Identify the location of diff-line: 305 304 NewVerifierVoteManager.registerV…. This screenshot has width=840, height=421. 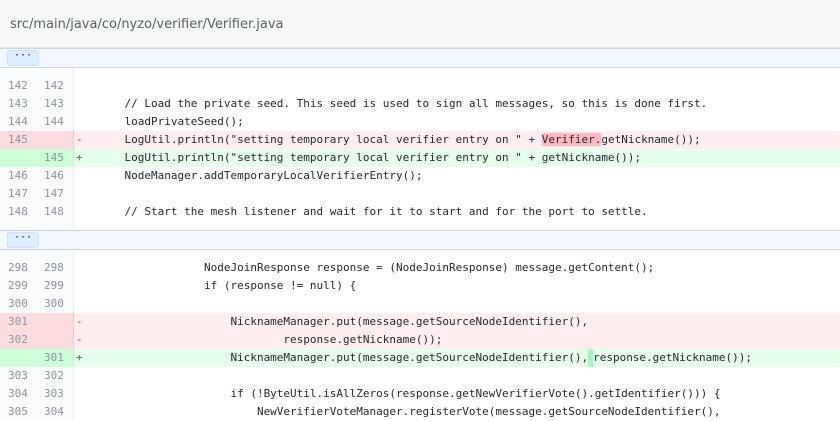
(420, 412).